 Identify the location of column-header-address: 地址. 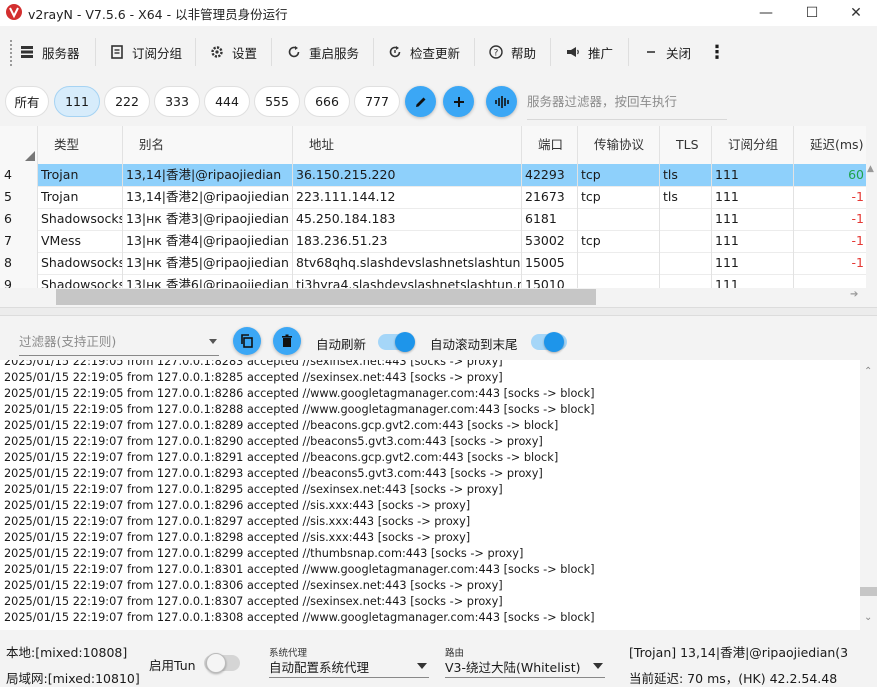
(407, 145).